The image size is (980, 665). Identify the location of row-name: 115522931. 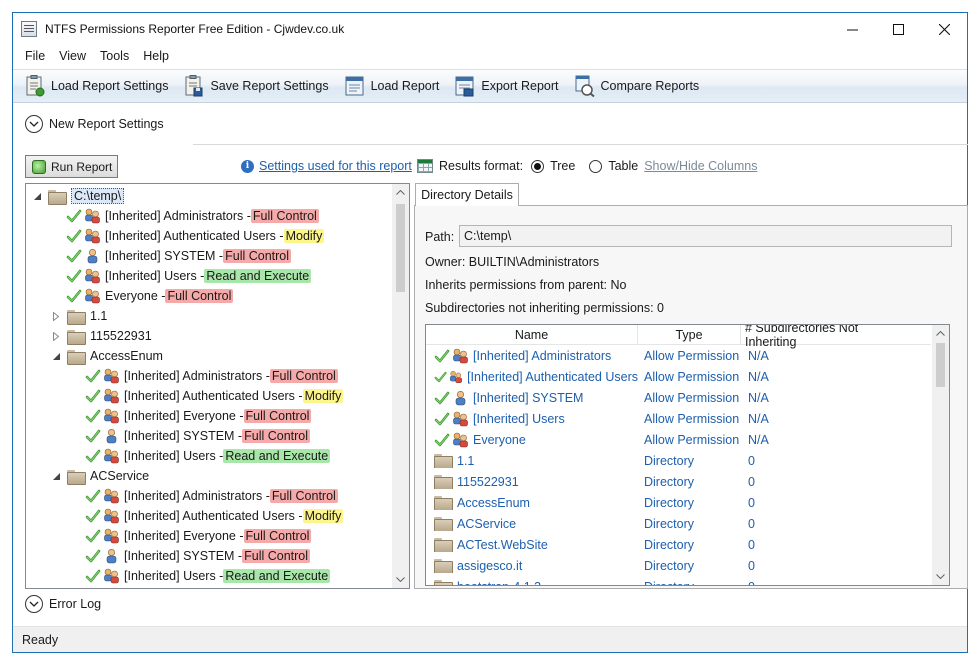
(488, 481).